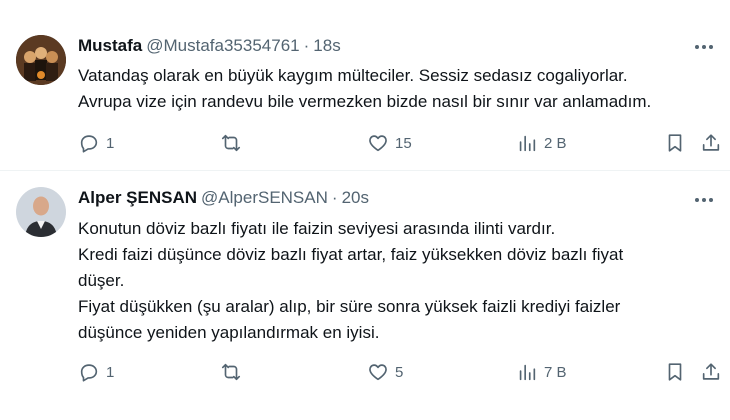 This screenshot has height=420, width=730. What do you see at coordinates (555, 143) in the screenshot?
I see `view-count: 2 B` at bounding box center [555, 143].